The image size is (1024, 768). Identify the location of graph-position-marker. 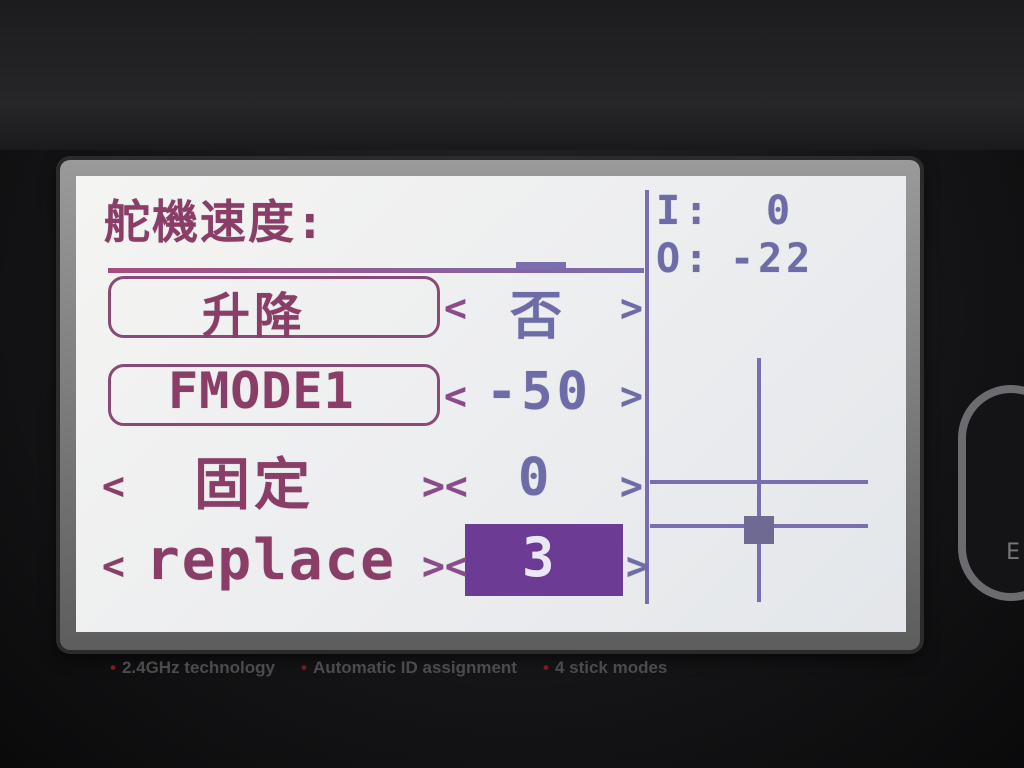
(759, 530).